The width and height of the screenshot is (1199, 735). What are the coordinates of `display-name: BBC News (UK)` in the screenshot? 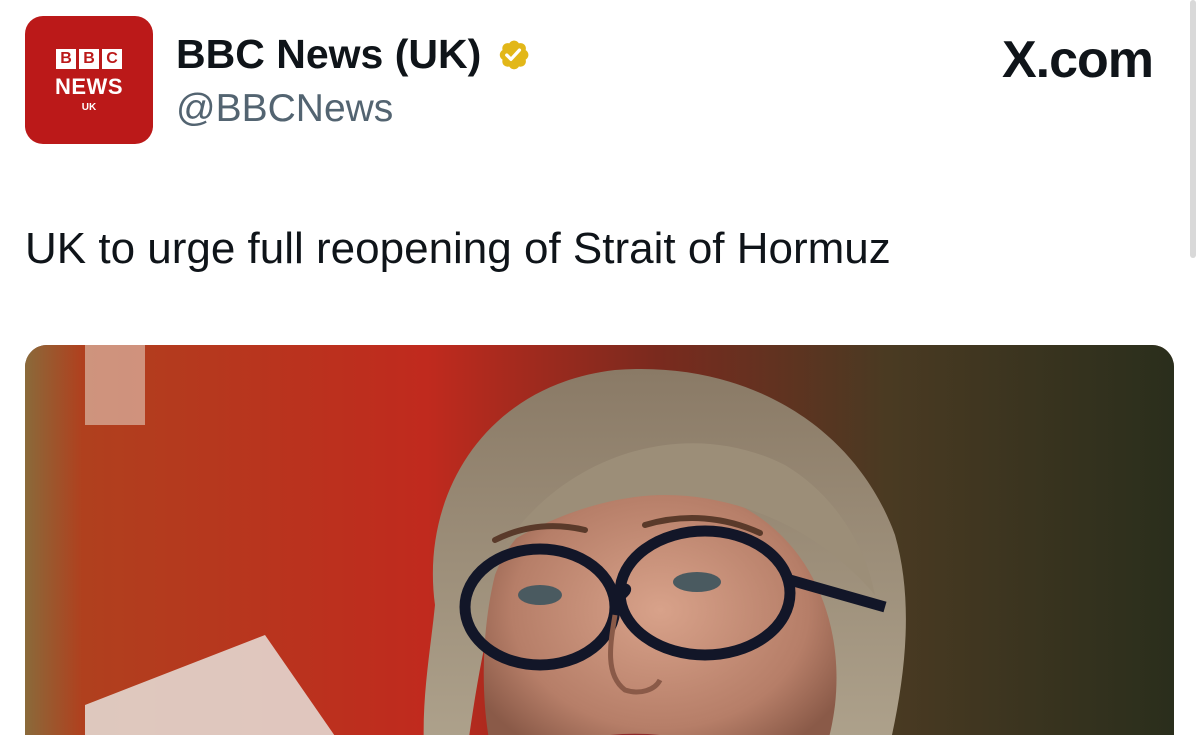 It's located at (328, 54).